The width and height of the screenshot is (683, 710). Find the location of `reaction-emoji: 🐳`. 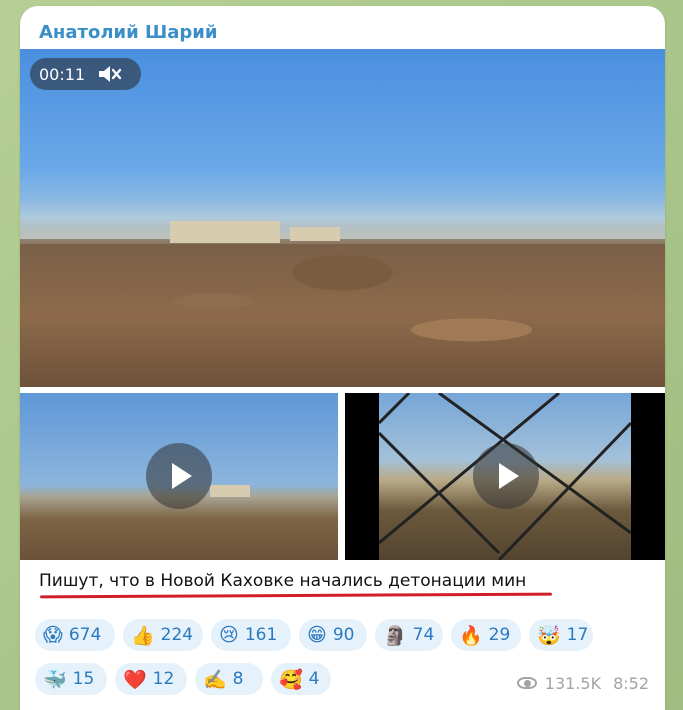

reaction-emoji: 🐳 is located at coordinates (55, 679).